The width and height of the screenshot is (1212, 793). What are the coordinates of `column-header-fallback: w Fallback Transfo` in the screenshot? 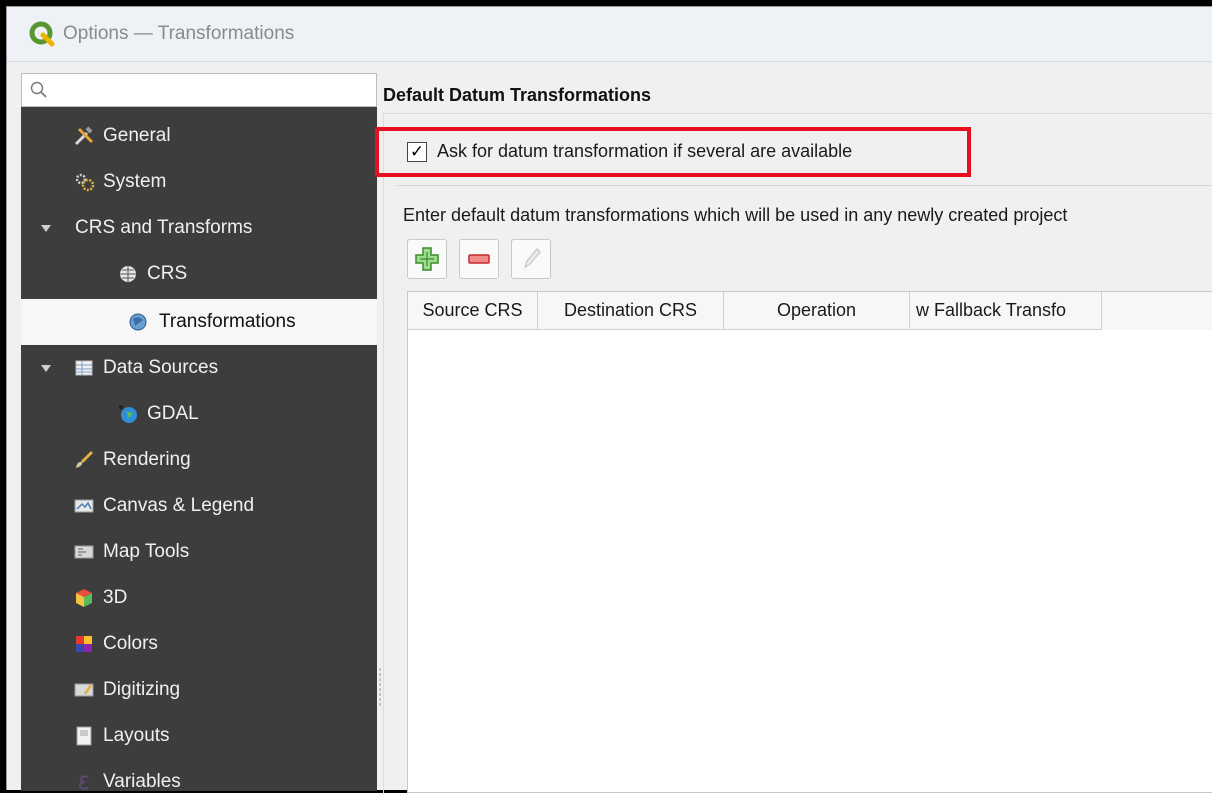 It's located at (1006, 311).